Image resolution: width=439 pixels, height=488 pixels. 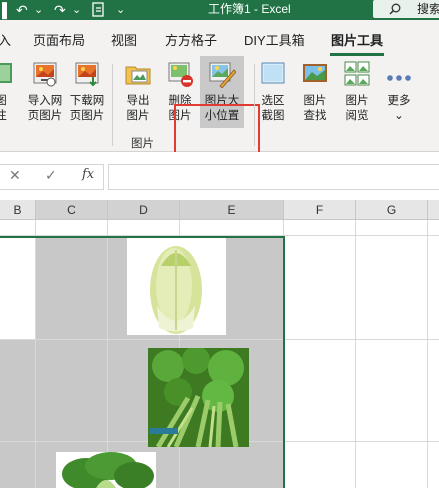 What do you see at coordinates (357, 73) in the screenshot?
I see `picture-browse-icon` at bounding box center [357, 73].